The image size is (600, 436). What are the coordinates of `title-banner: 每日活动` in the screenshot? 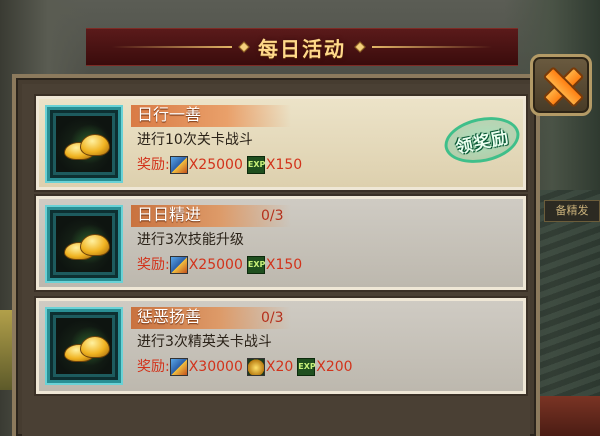 It's located at (302, 47).